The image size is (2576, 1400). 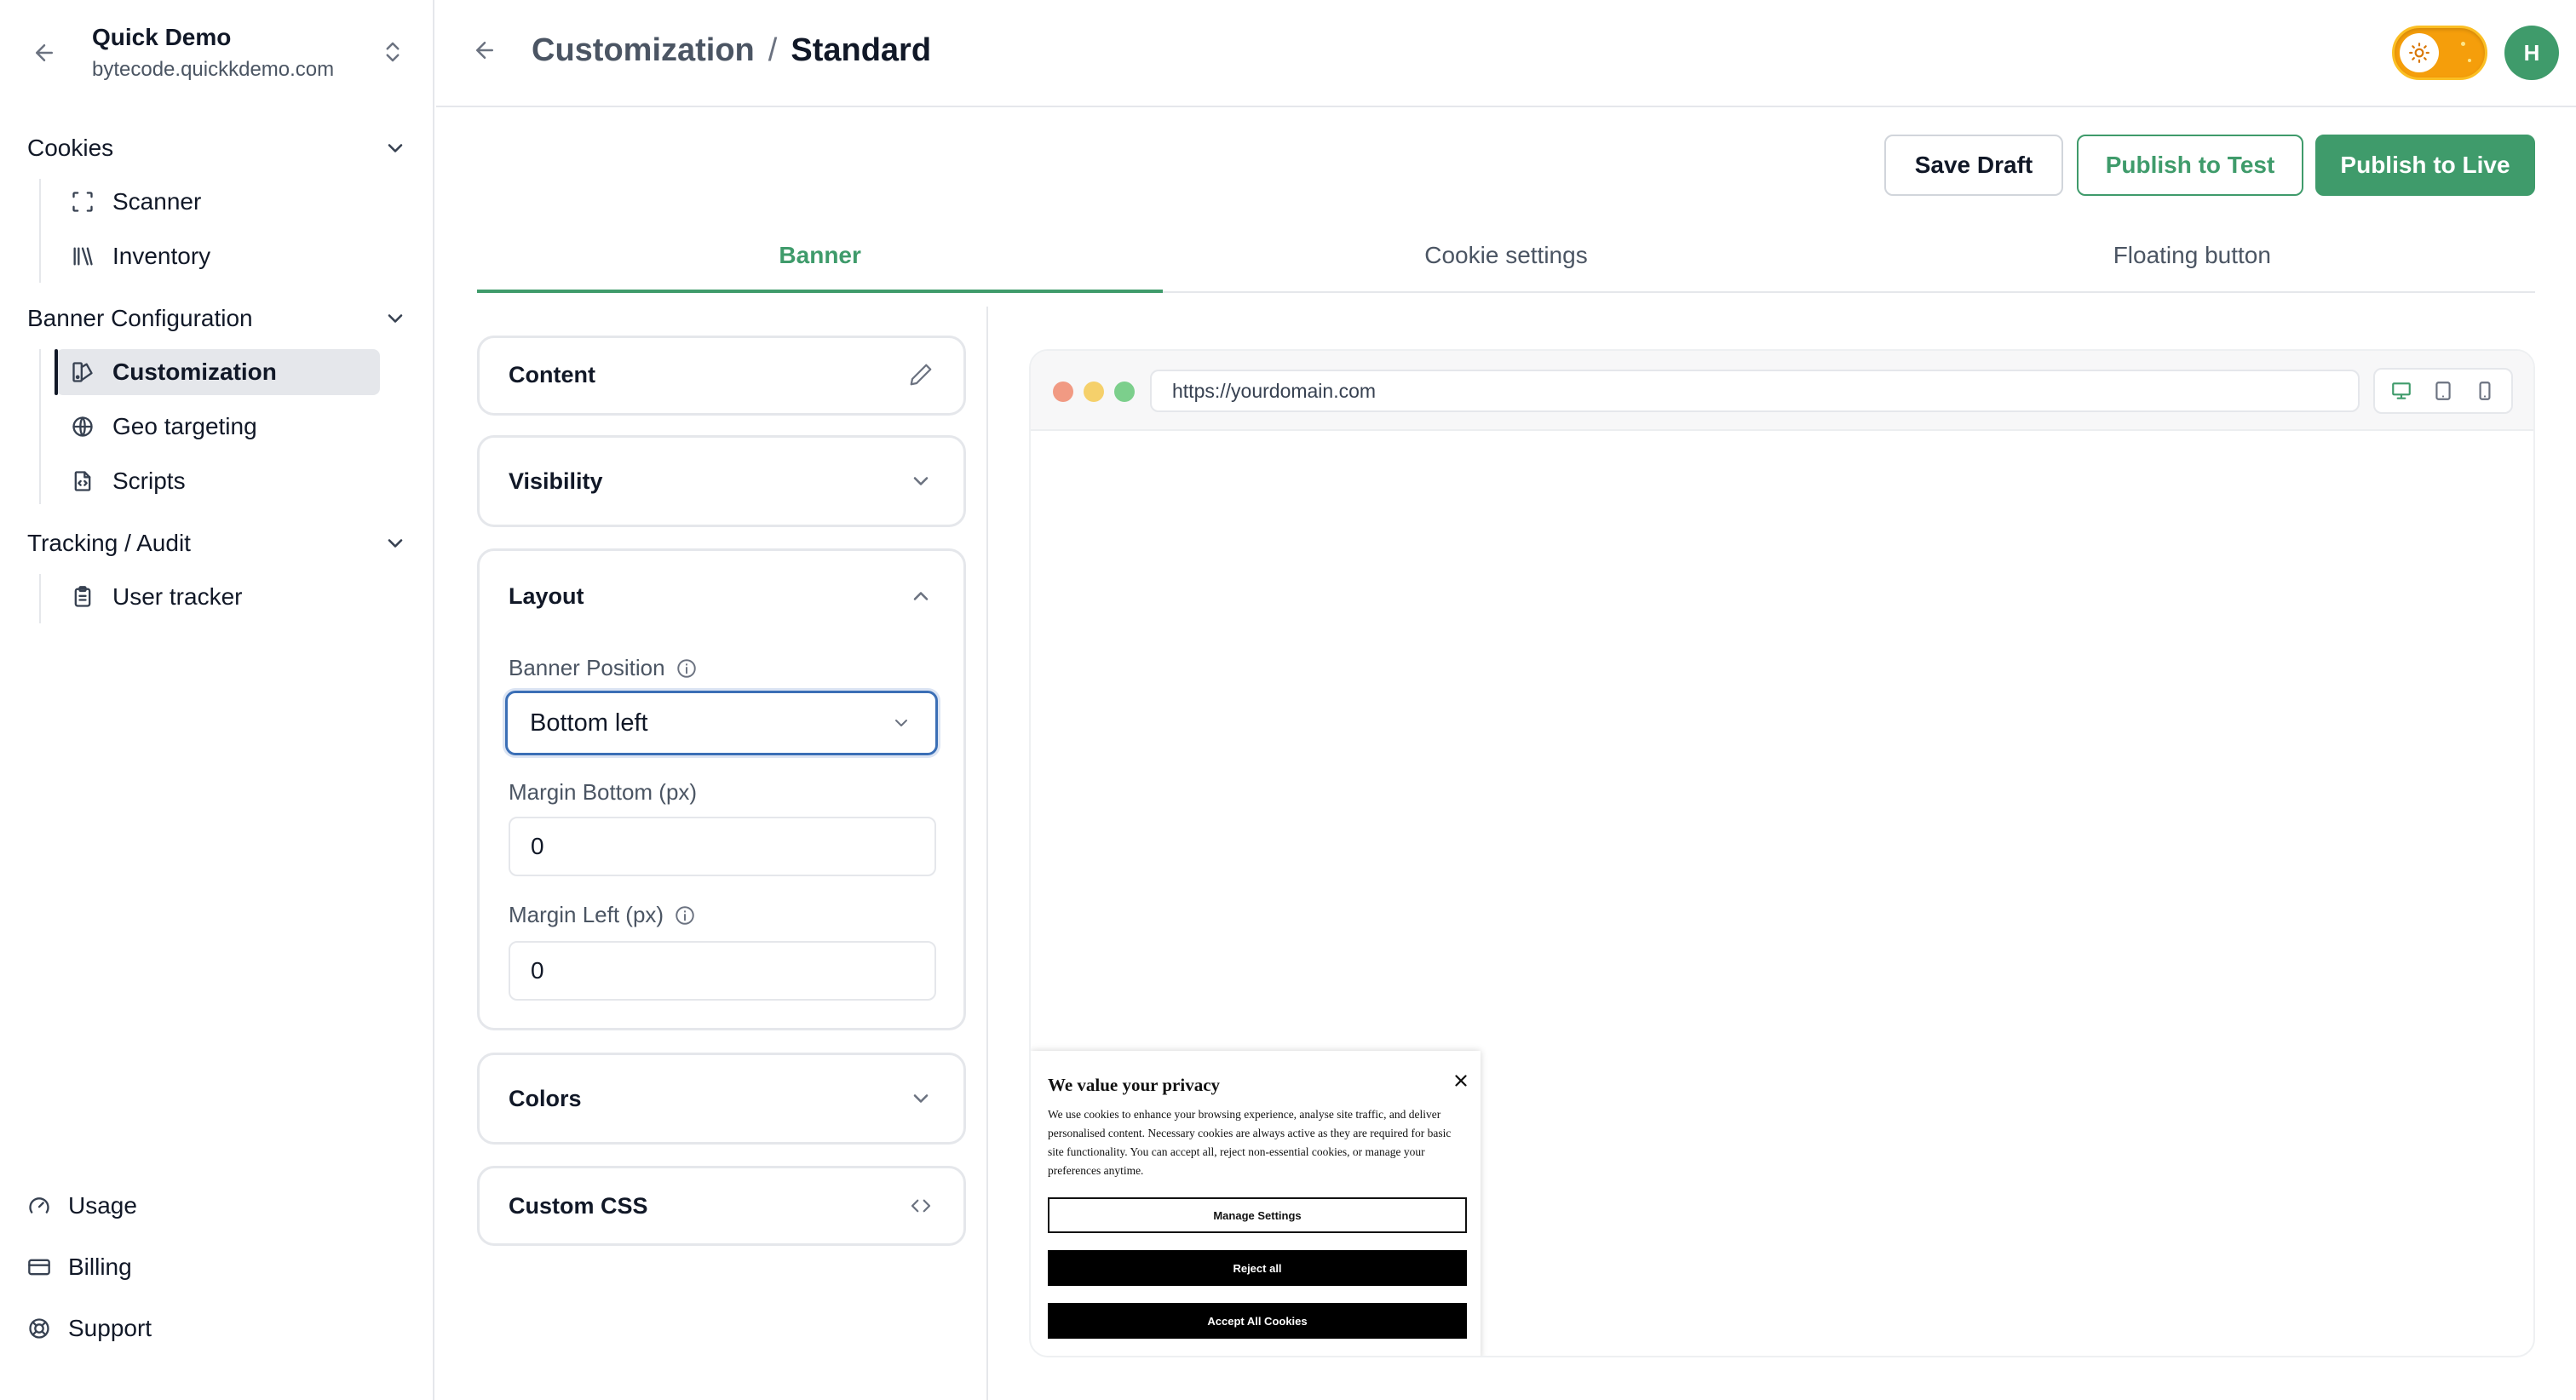 I want to click on workspace-header: Quick Demo bytecode.quickkdemo.com, so click(x=217, y=53).